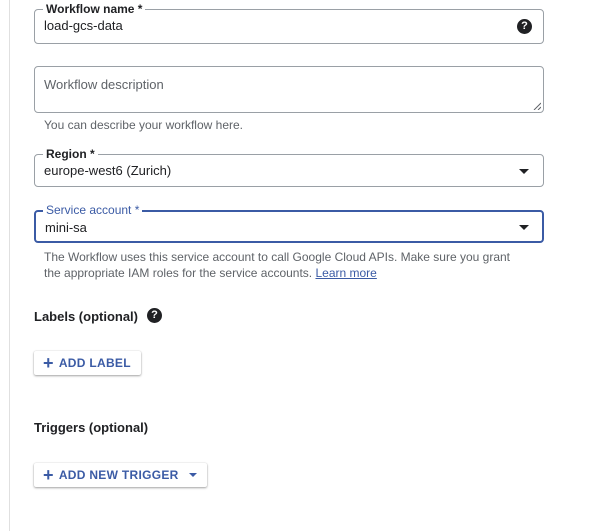 The image size is (595, 531). I want to click on service-account-label: Service account *, so click(93, 210).